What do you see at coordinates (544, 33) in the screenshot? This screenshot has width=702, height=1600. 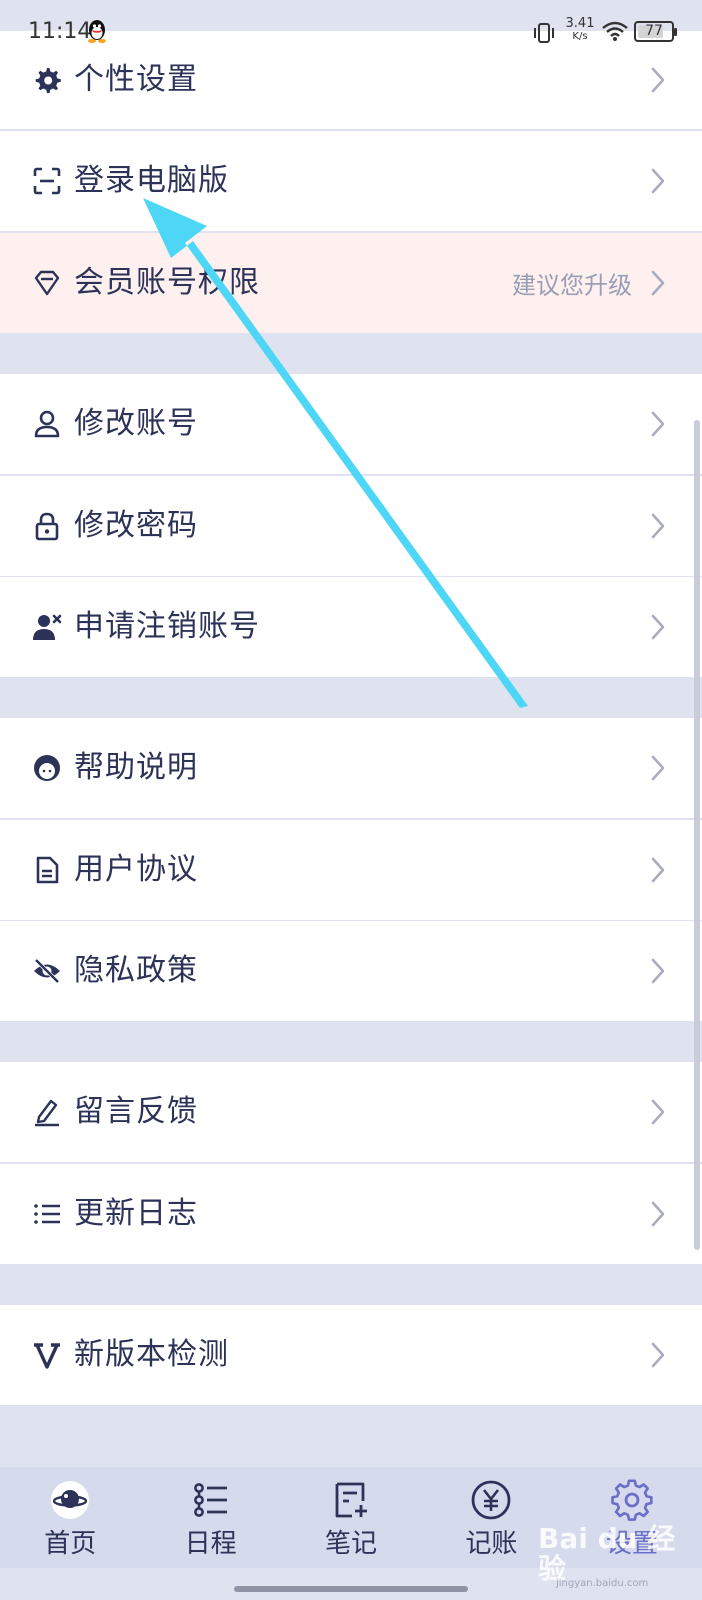 I see `vibrate-icon` at bounding box center [544, 33].